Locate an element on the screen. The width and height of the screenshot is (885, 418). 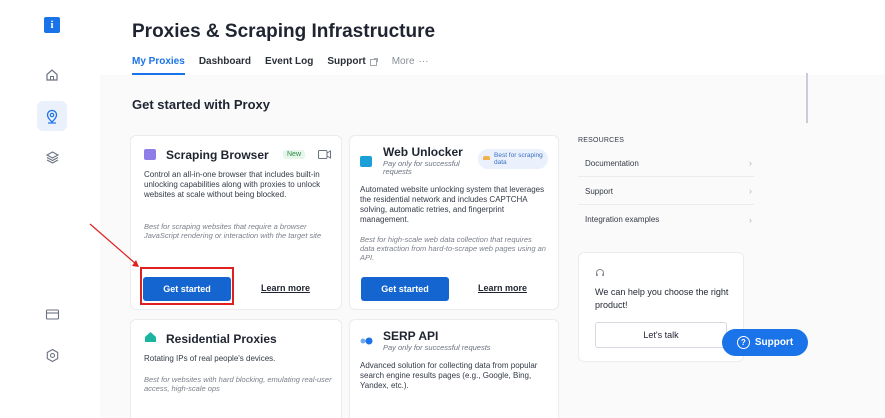
best-for-badge: Best for scraping data is located at coordinates (513, 159).